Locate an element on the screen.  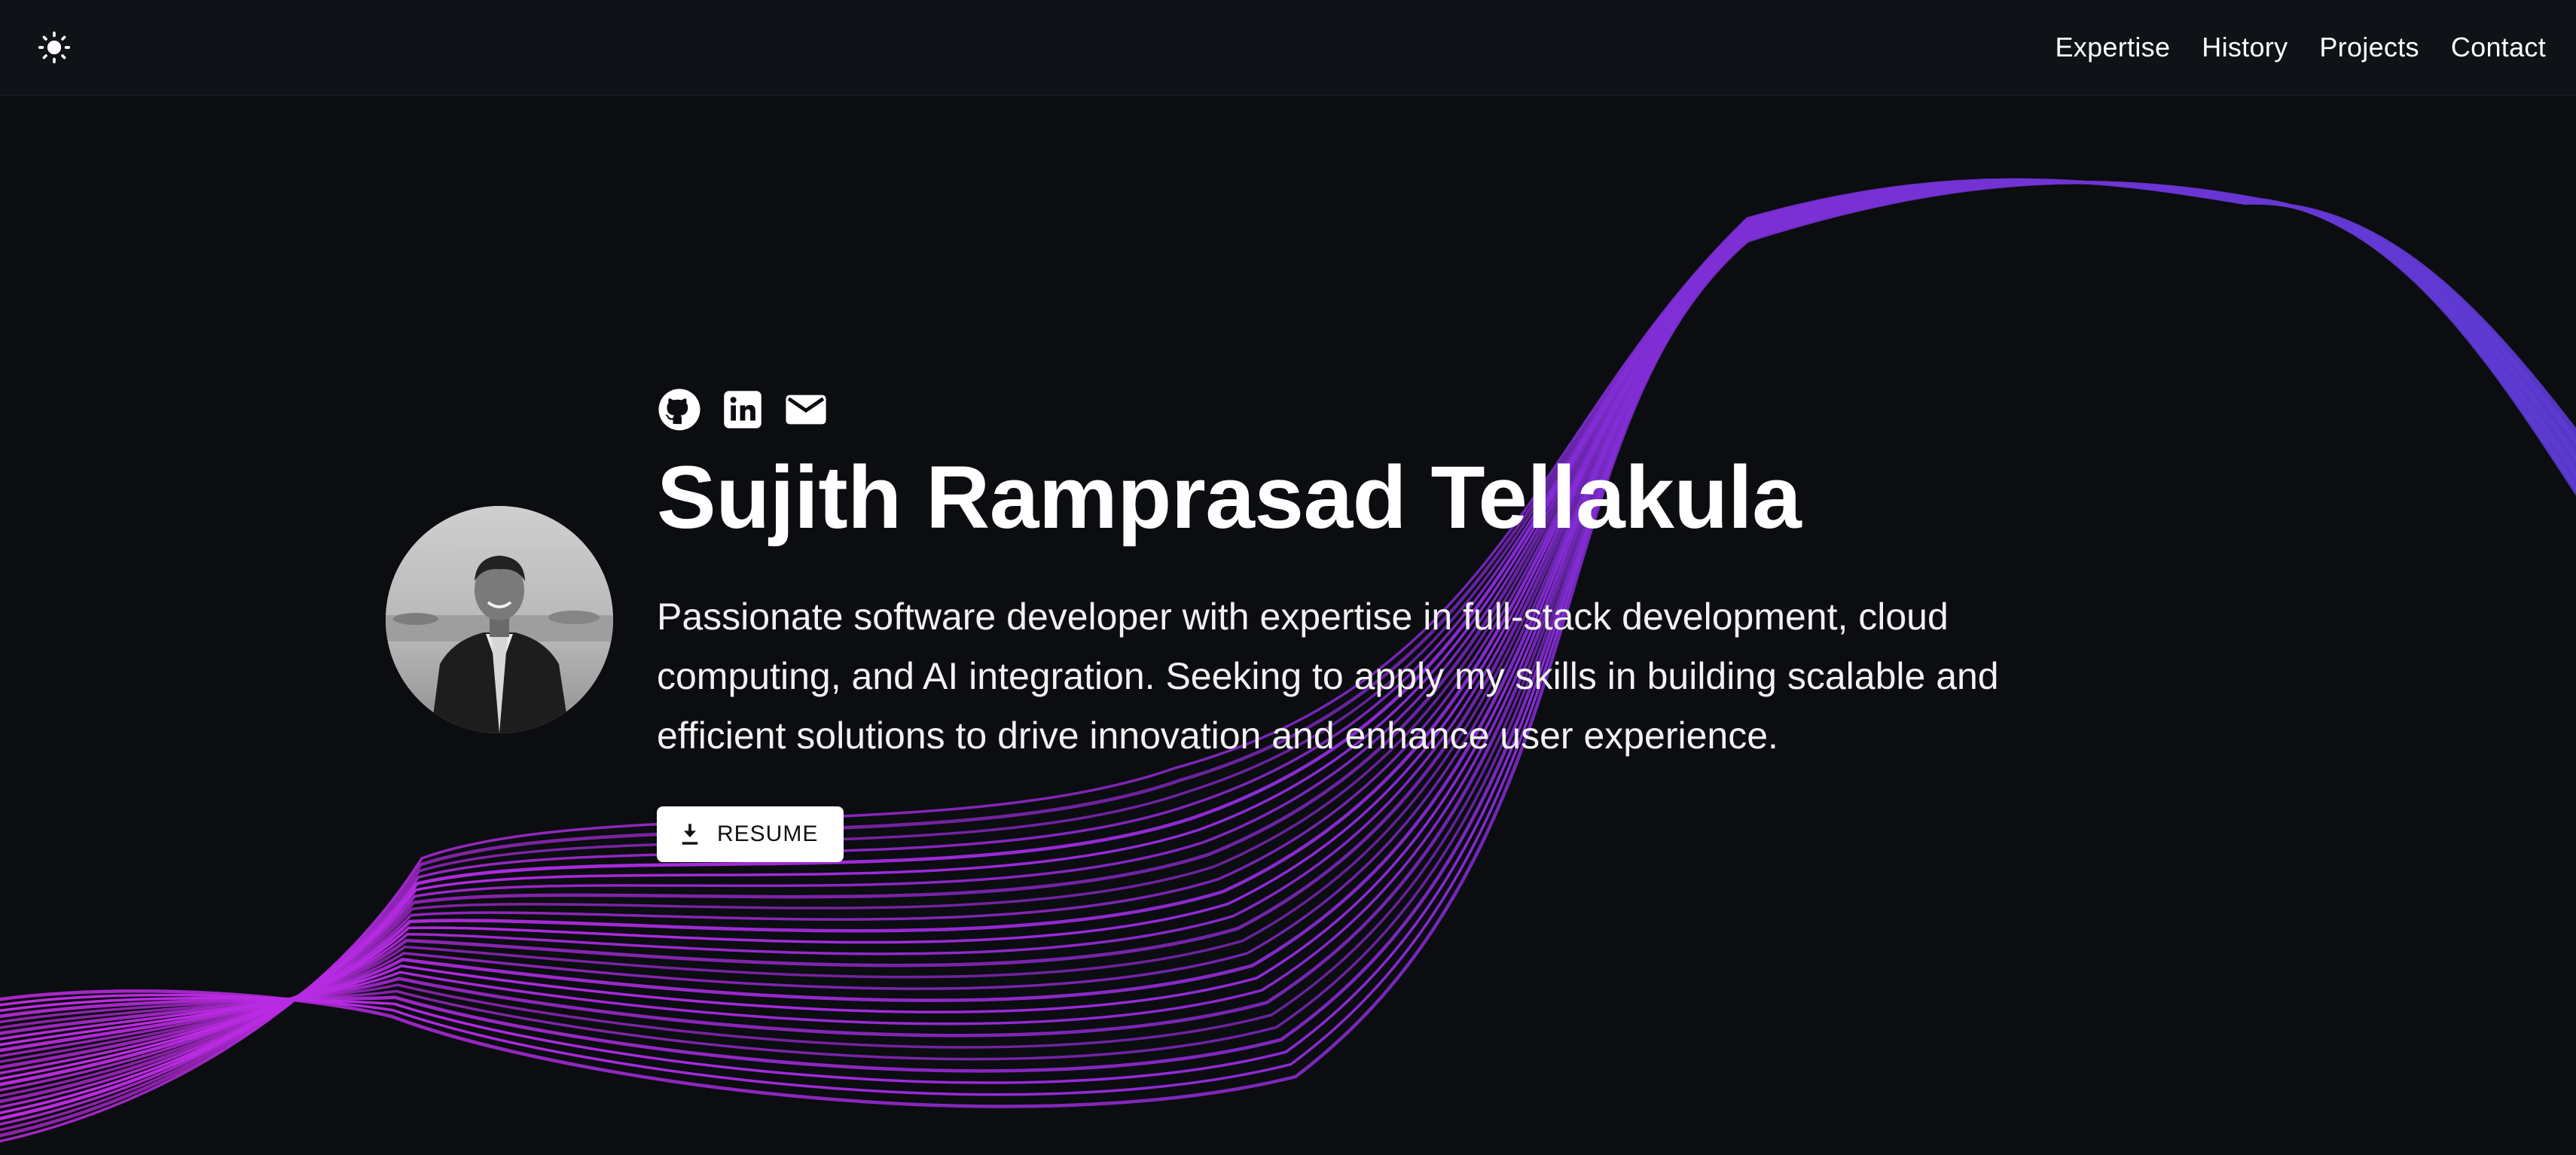
resume-download-button: RESUME is located at coordinates (751, 834).